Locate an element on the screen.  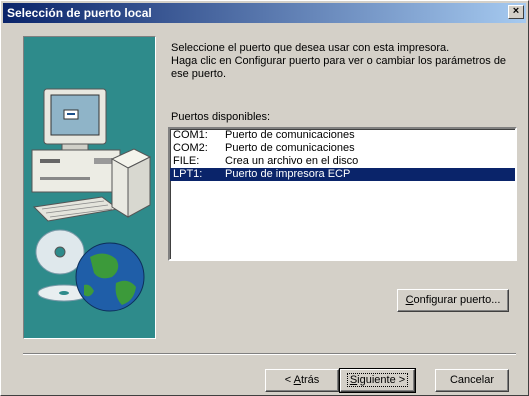
back-label: trás is located at coordinates (310, 380).